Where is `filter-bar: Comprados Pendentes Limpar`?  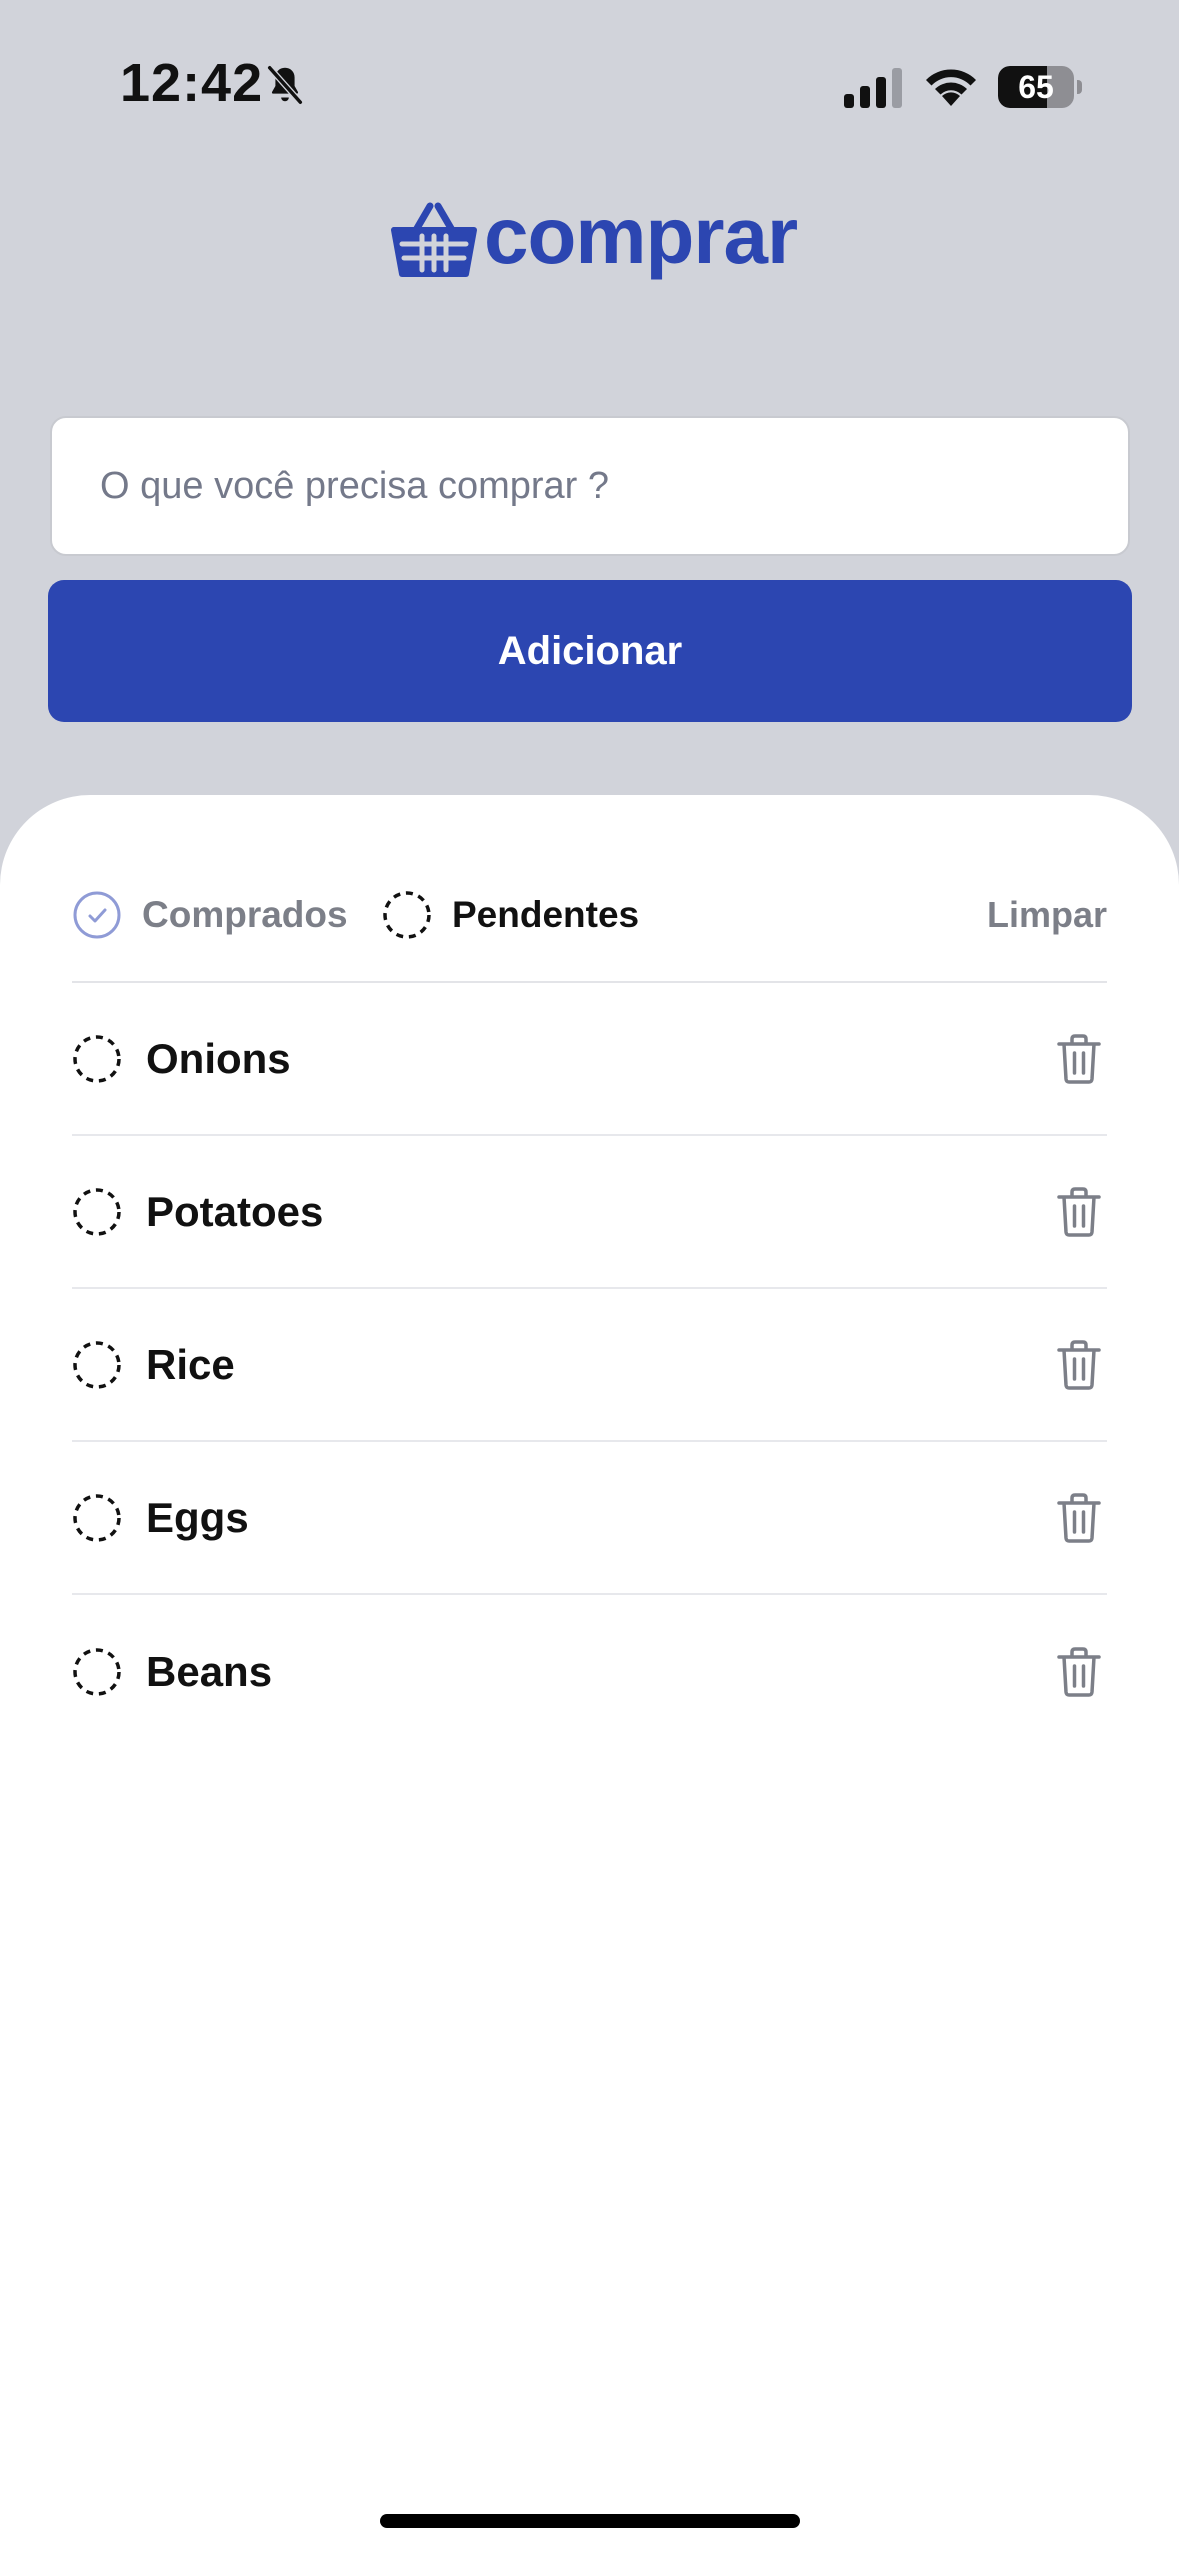 filter-bar: Comprados Pendentes Limpar is located at coordinates (589, 935).